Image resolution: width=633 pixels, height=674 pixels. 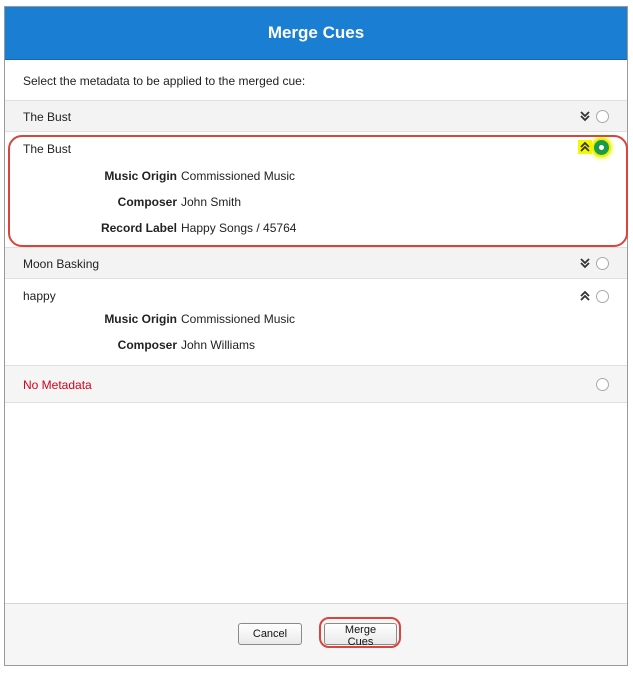 I want to click on no-metadata-row: No Metadata, so click(x=316, y=384).